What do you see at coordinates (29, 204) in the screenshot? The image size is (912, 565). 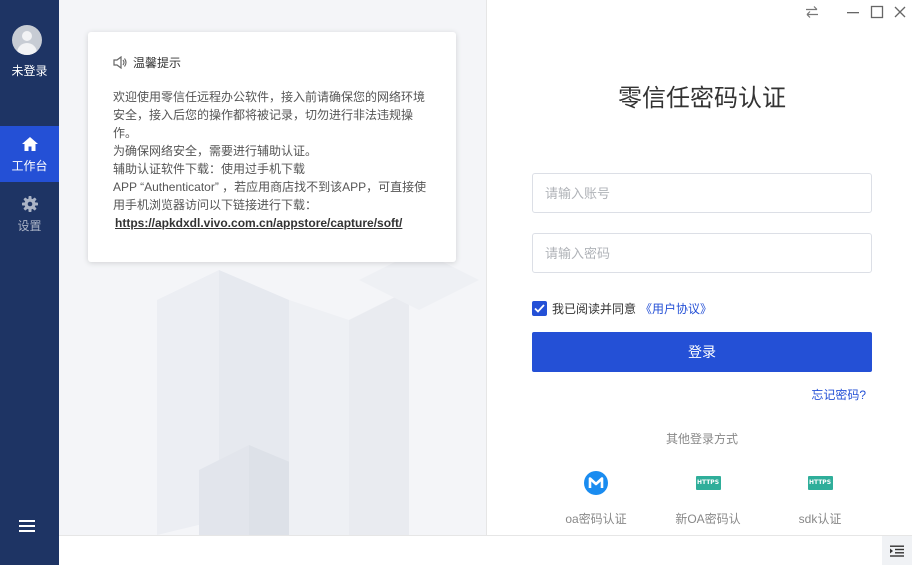 I see `gear-icon` at bounding box center [29, 204].